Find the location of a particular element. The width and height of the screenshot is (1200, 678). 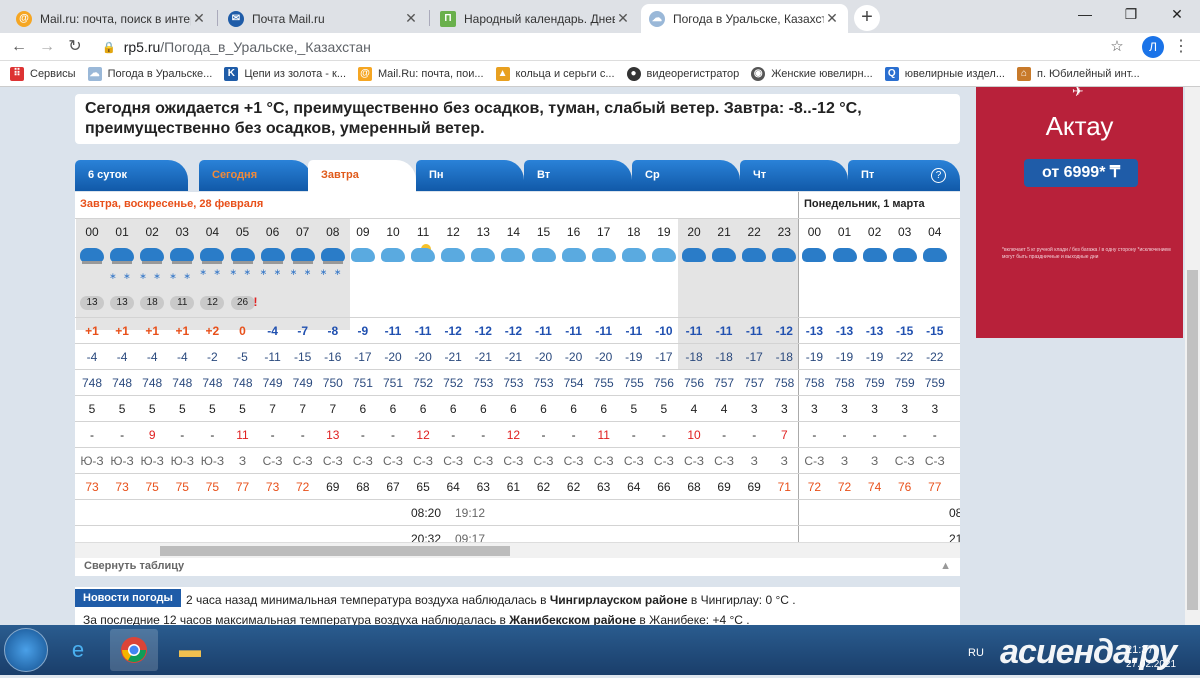

browser-tab-calendar: П Народный календарь. Дневник ✕ is located at coordinates (535, 18).